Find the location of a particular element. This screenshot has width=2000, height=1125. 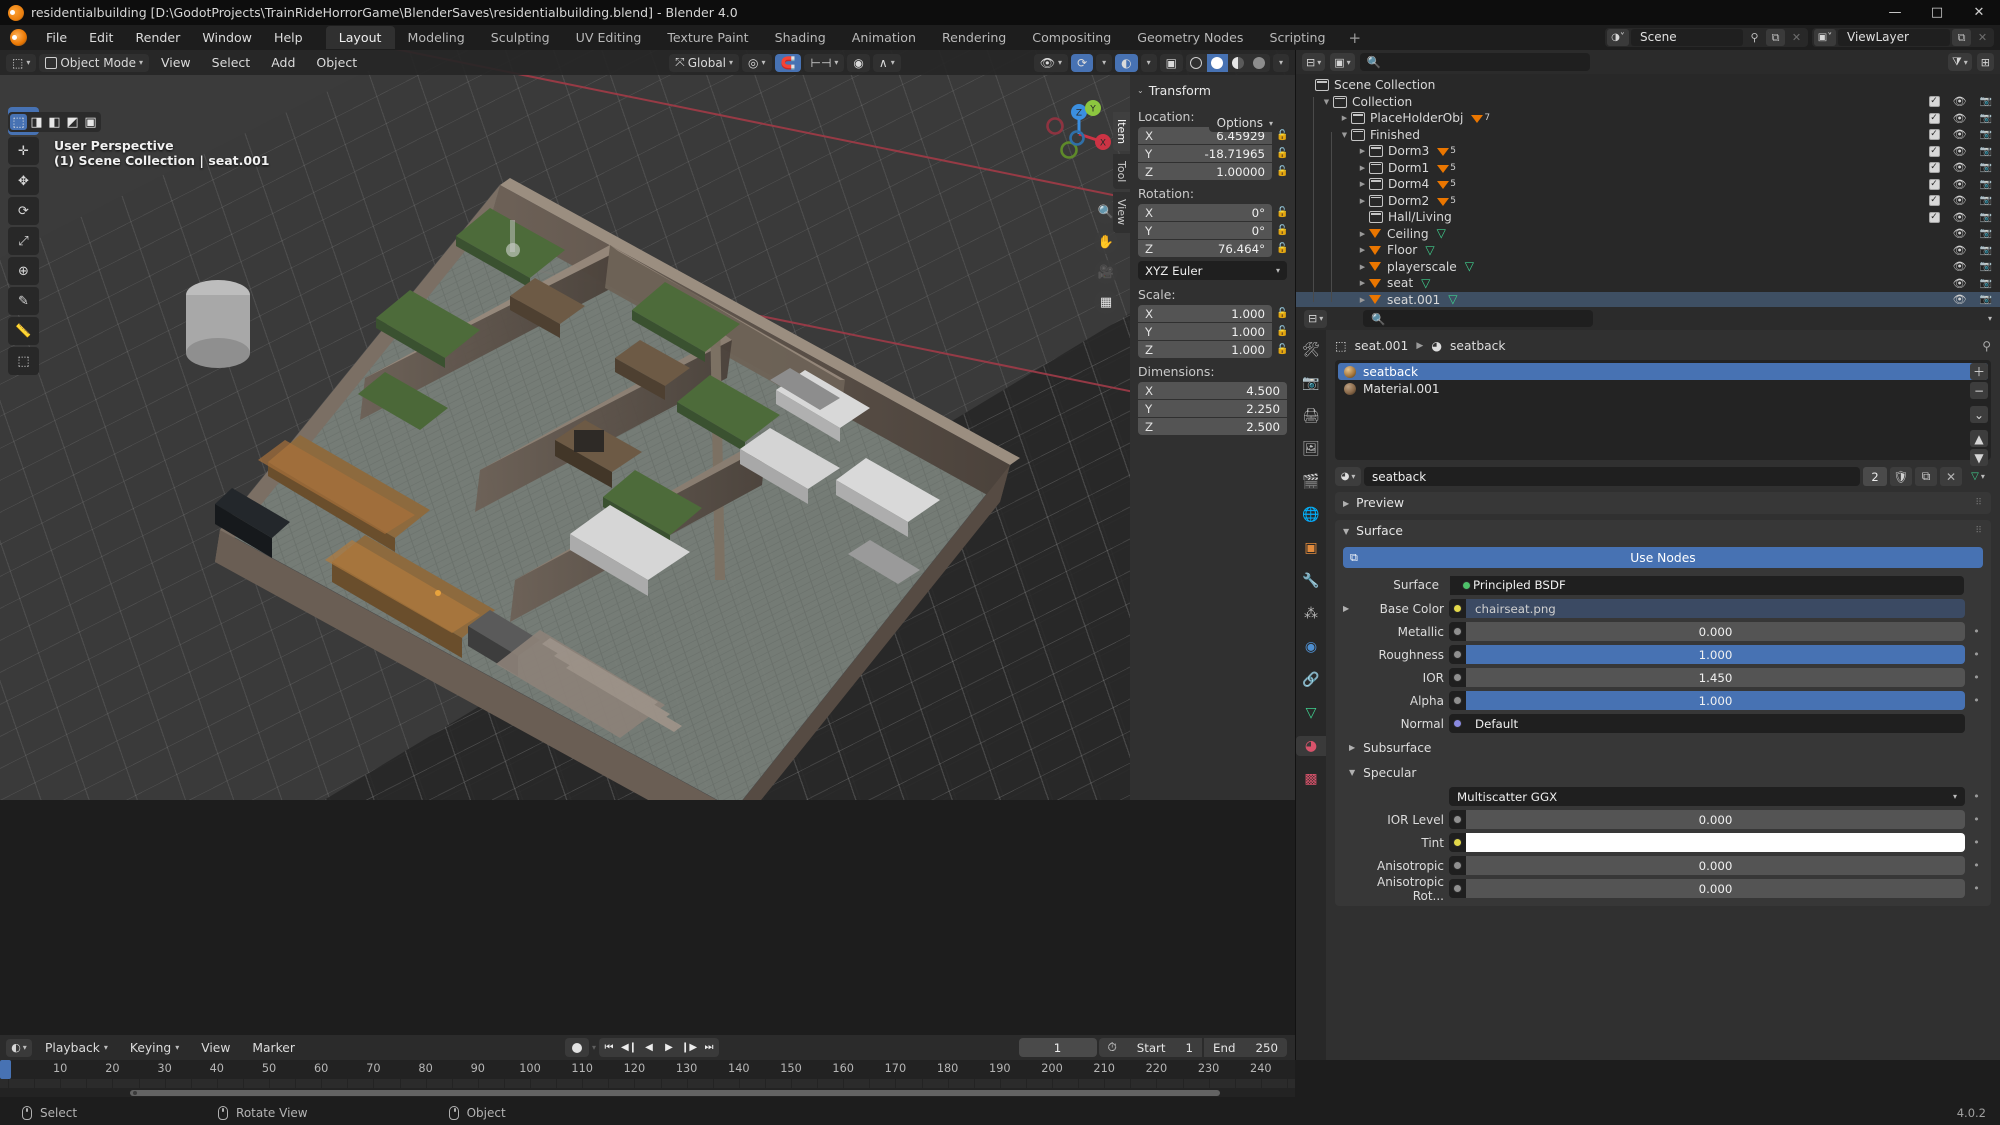

properties-tab-viewlayer-icon: 🖼 is located at coordinates (1311, 449).